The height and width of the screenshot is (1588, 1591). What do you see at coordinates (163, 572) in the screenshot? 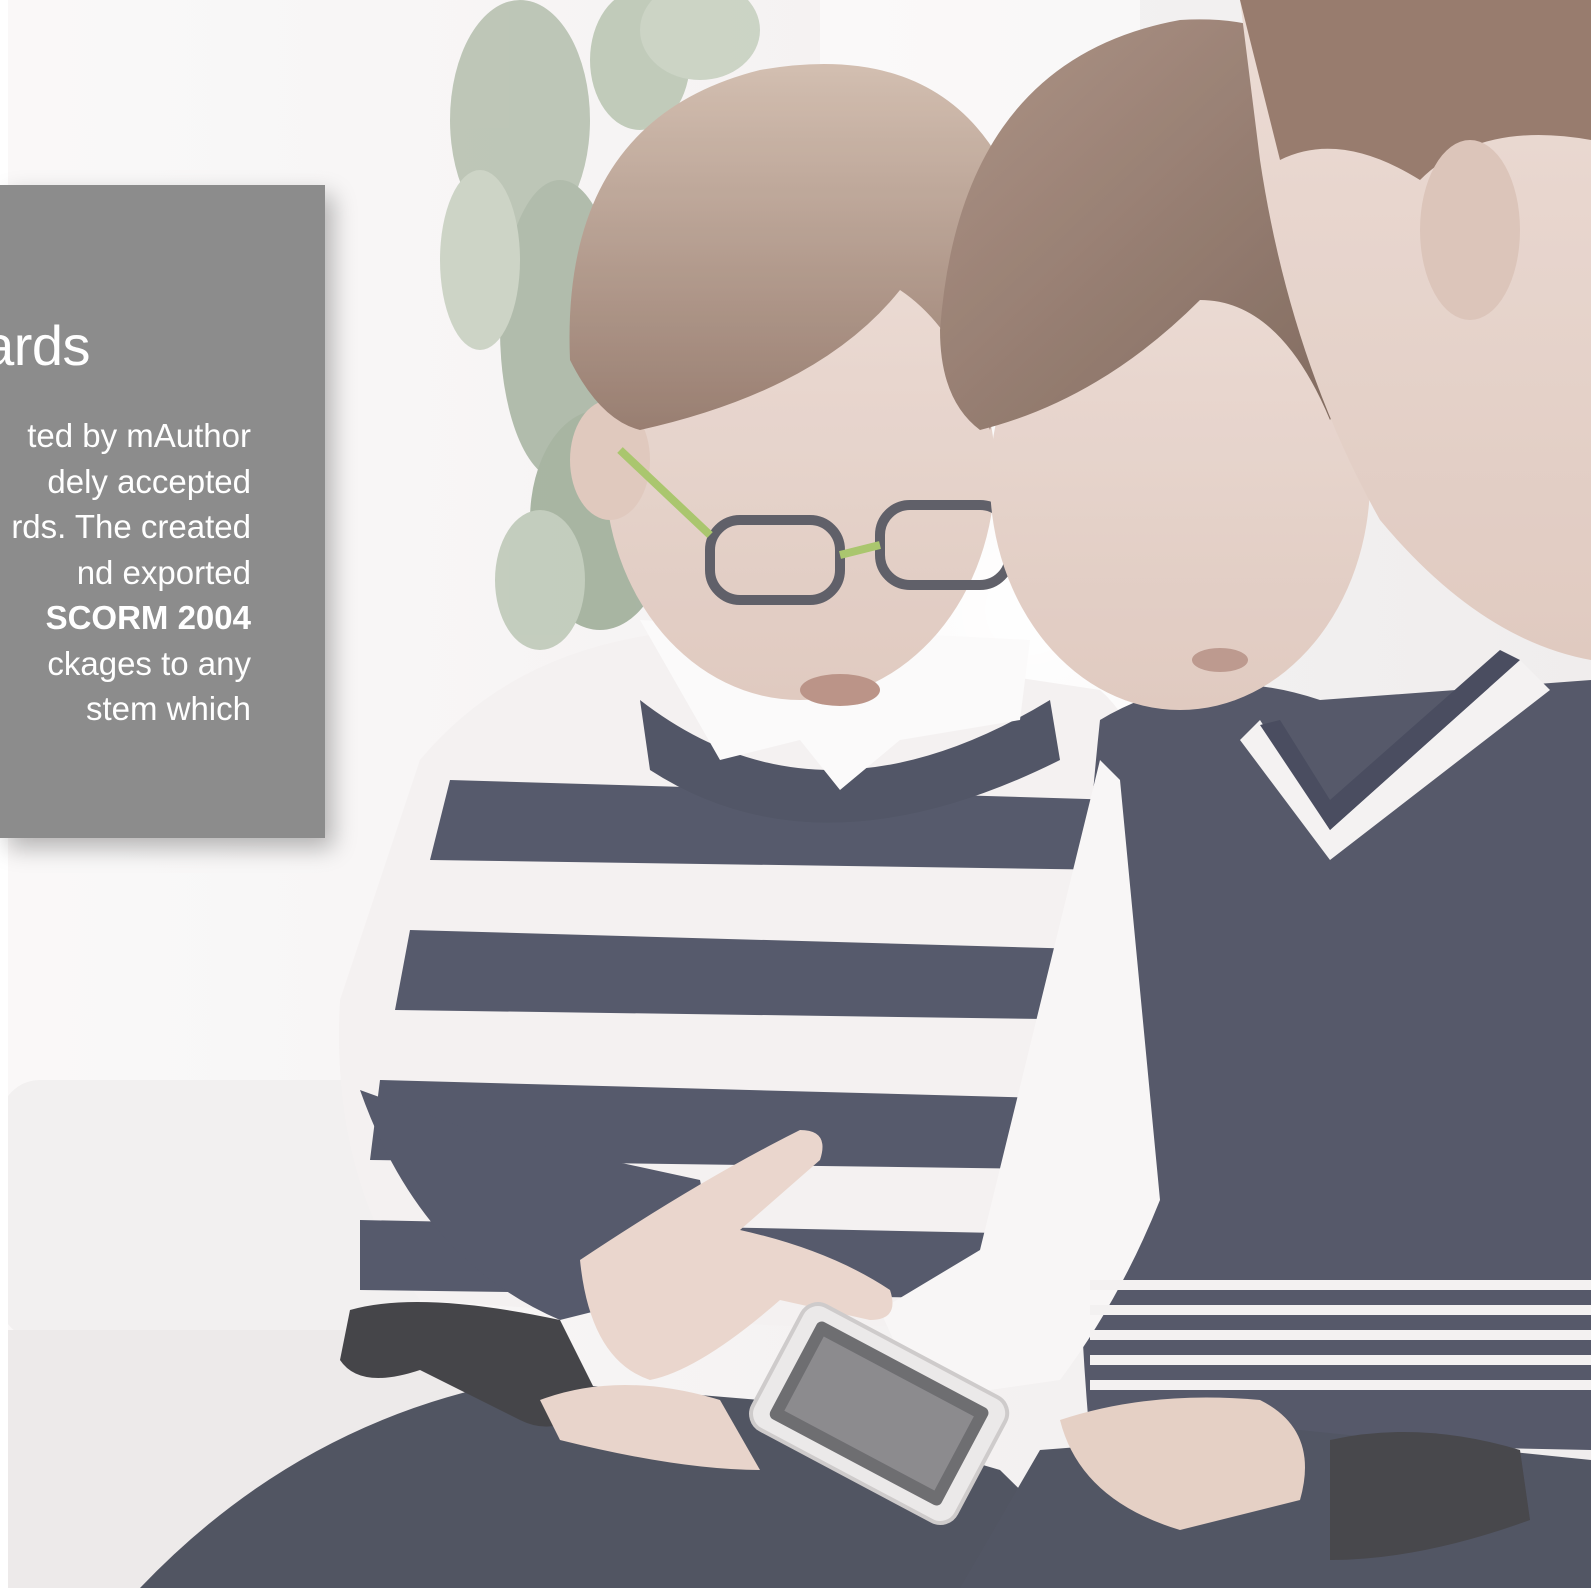
I see `panel-line: nd exported` at bounding box center [163, 572].